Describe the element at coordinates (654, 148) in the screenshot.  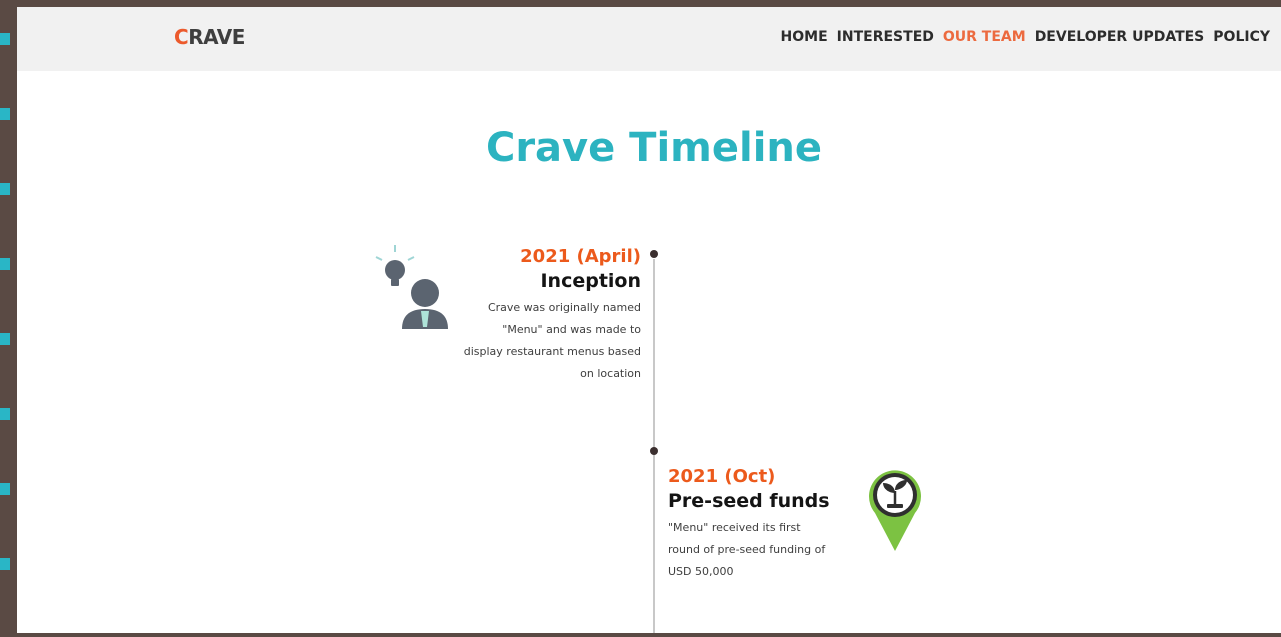
I see `page-title: Crave Timeline` at that location.